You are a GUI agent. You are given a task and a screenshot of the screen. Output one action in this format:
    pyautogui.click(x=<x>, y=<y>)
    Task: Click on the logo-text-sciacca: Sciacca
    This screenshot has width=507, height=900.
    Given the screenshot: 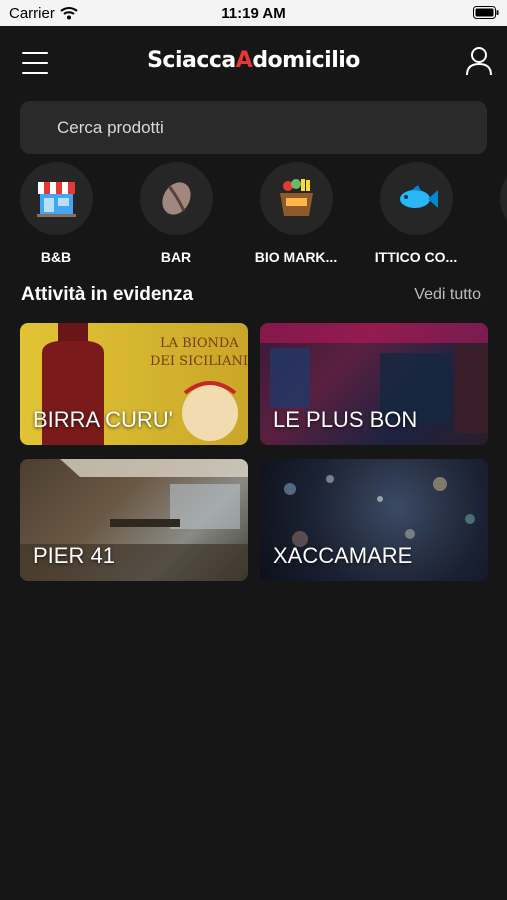 What is the action you would take?
    pyautogui.click(x=191, y=60)
    